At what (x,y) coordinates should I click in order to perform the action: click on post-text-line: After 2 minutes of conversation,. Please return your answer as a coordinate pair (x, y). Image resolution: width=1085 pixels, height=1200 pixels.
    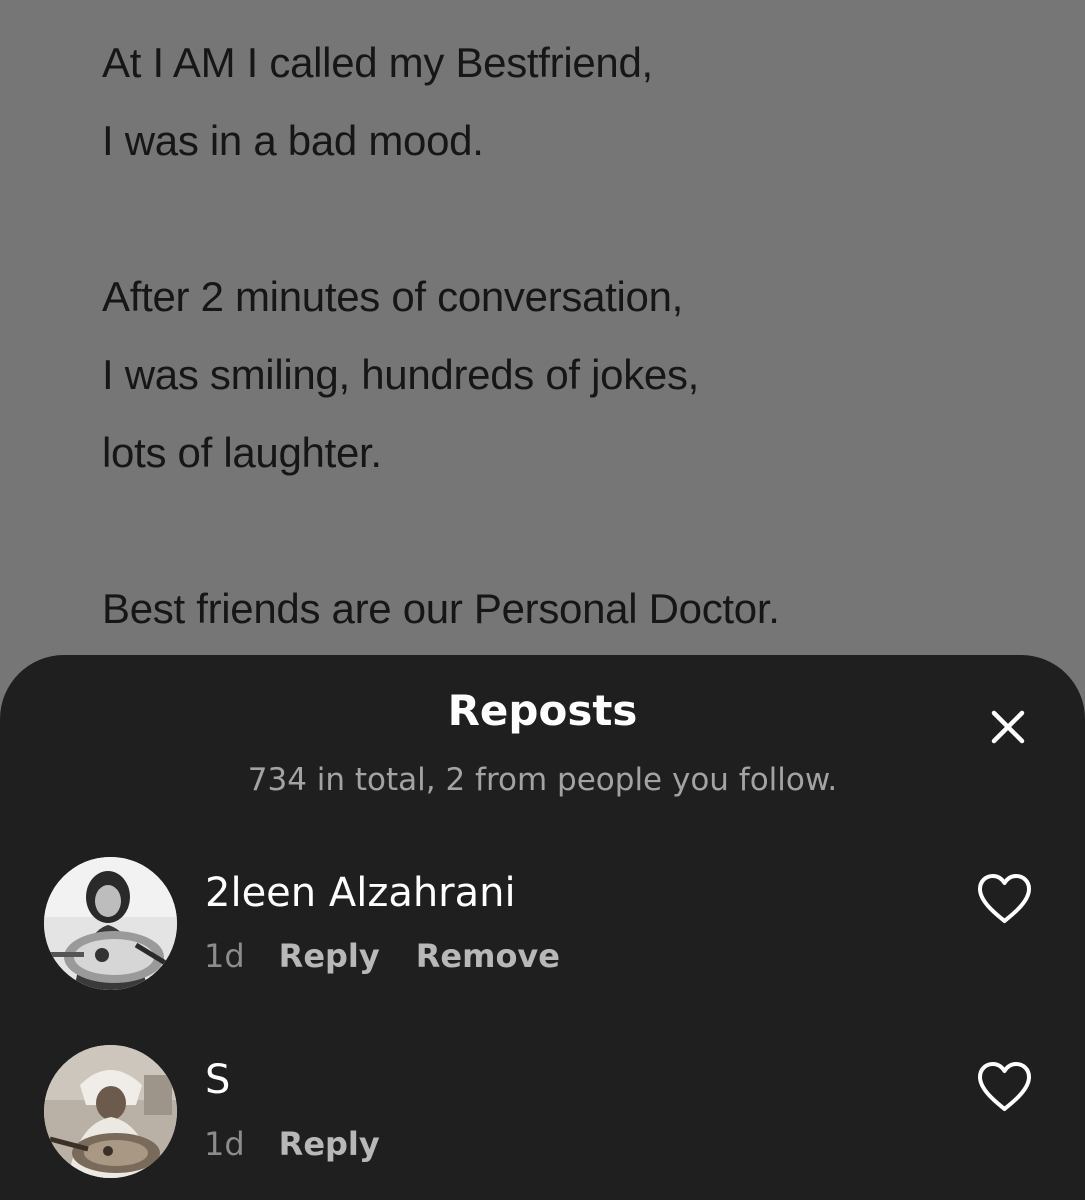
    Looking at the image, I should click on (393, 296).